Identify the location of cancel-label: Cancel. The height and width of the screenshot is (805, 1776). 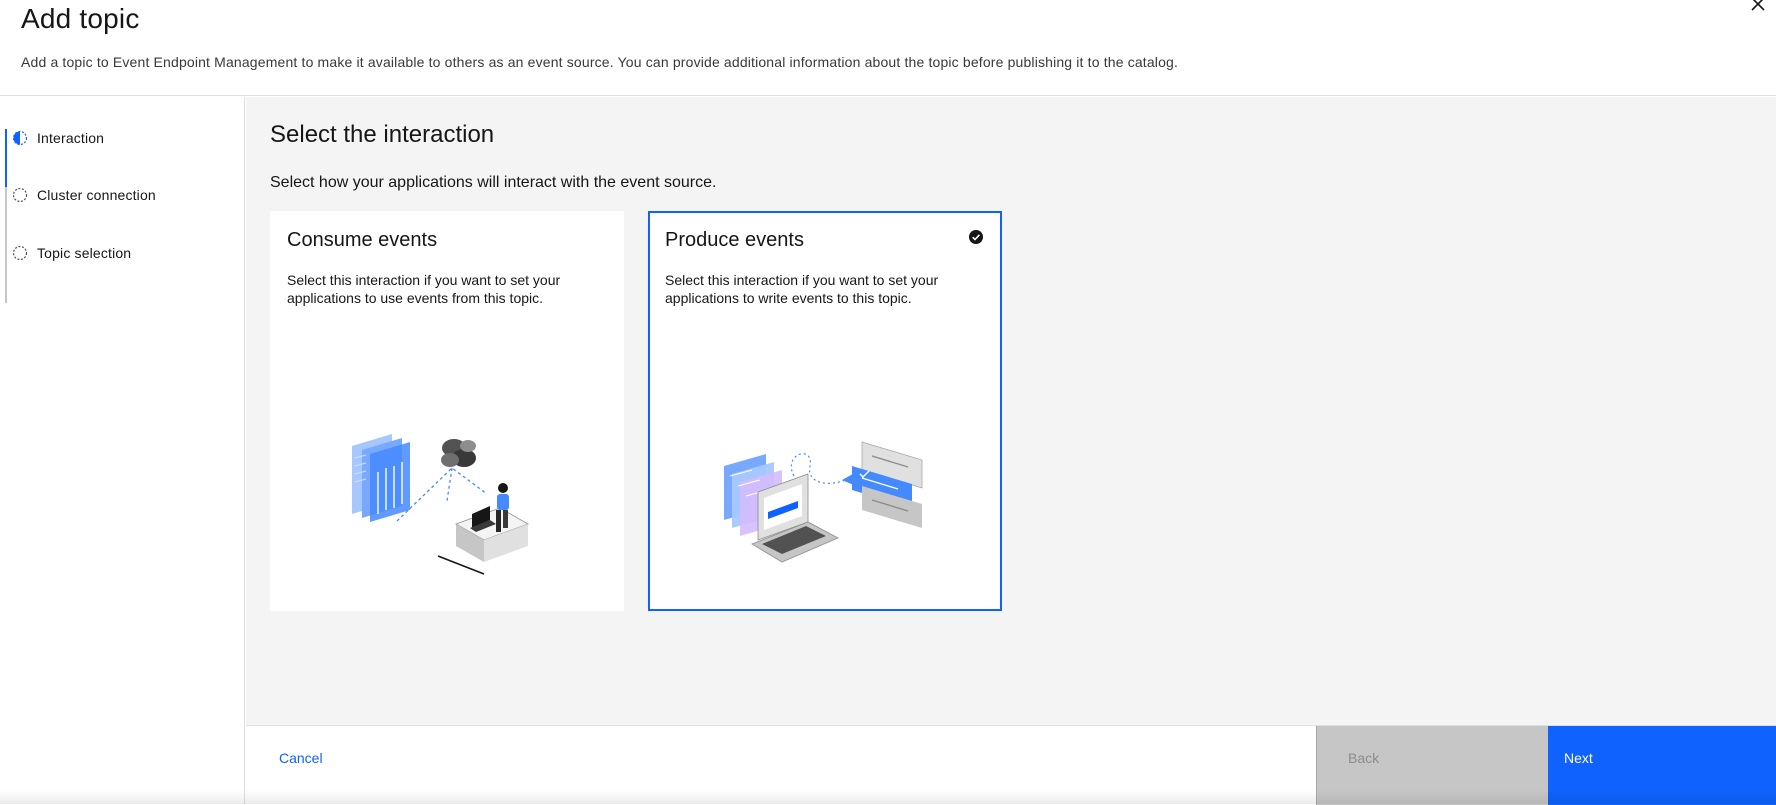
(301, 758).